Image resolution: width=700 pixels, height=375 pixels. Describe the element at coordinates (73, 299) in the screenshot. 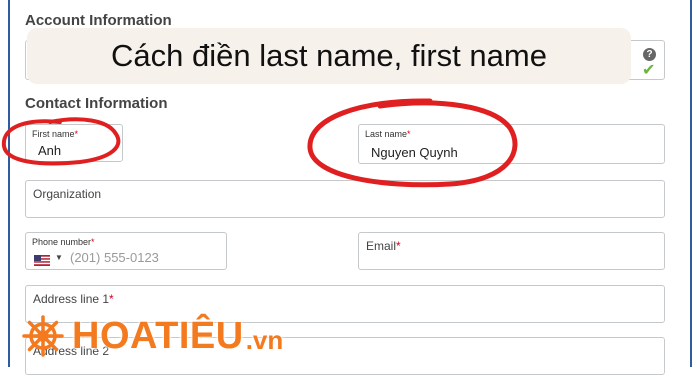

I see `address-line-1-label: Address line 1*` at that location.